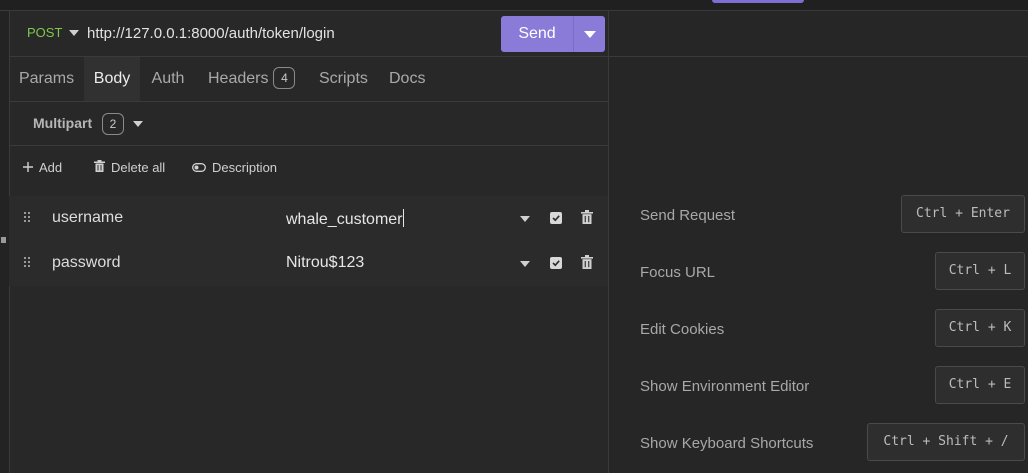 This screenshot has height=473, width=1028. I want to click on plus-icon, so click(28, 167).